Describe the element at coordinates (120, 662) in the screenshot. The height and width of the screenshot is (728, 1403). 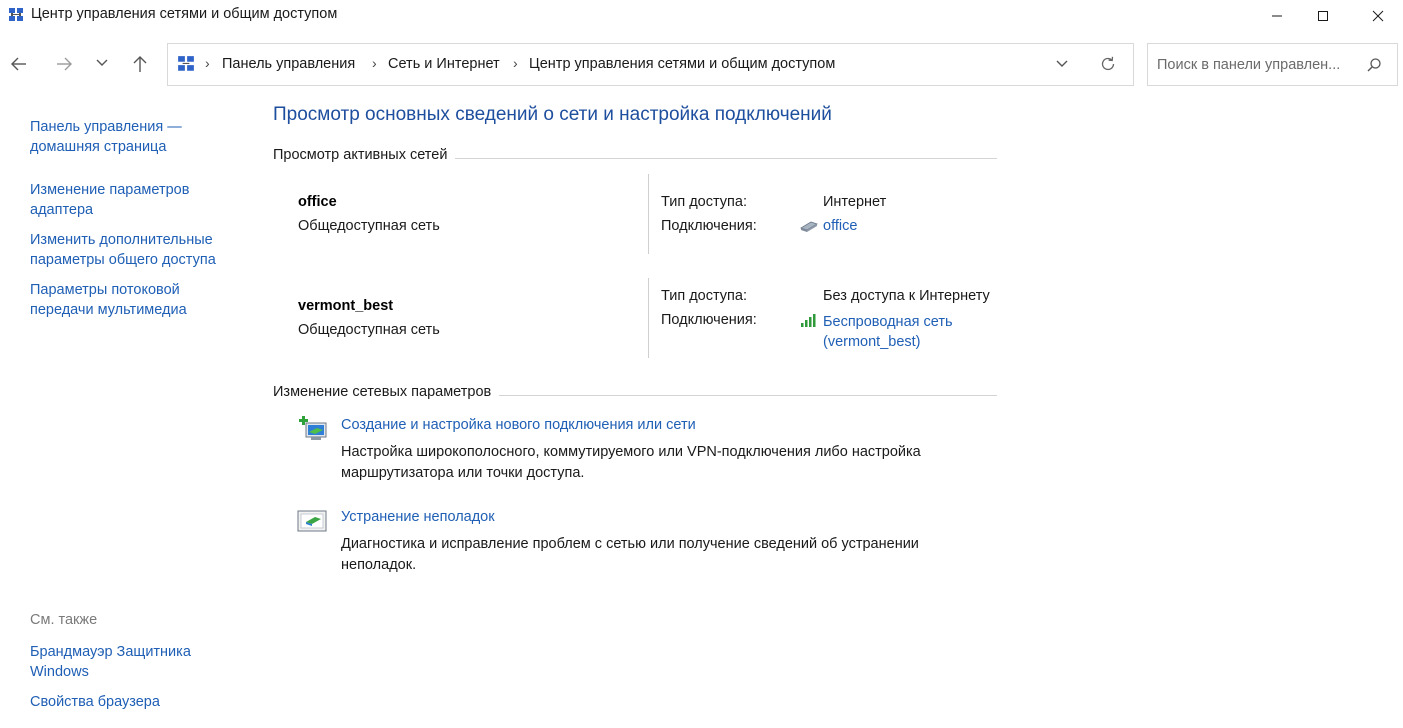
I see `see-also-firewall: Брандмауэр Защитника Windows` at that location.